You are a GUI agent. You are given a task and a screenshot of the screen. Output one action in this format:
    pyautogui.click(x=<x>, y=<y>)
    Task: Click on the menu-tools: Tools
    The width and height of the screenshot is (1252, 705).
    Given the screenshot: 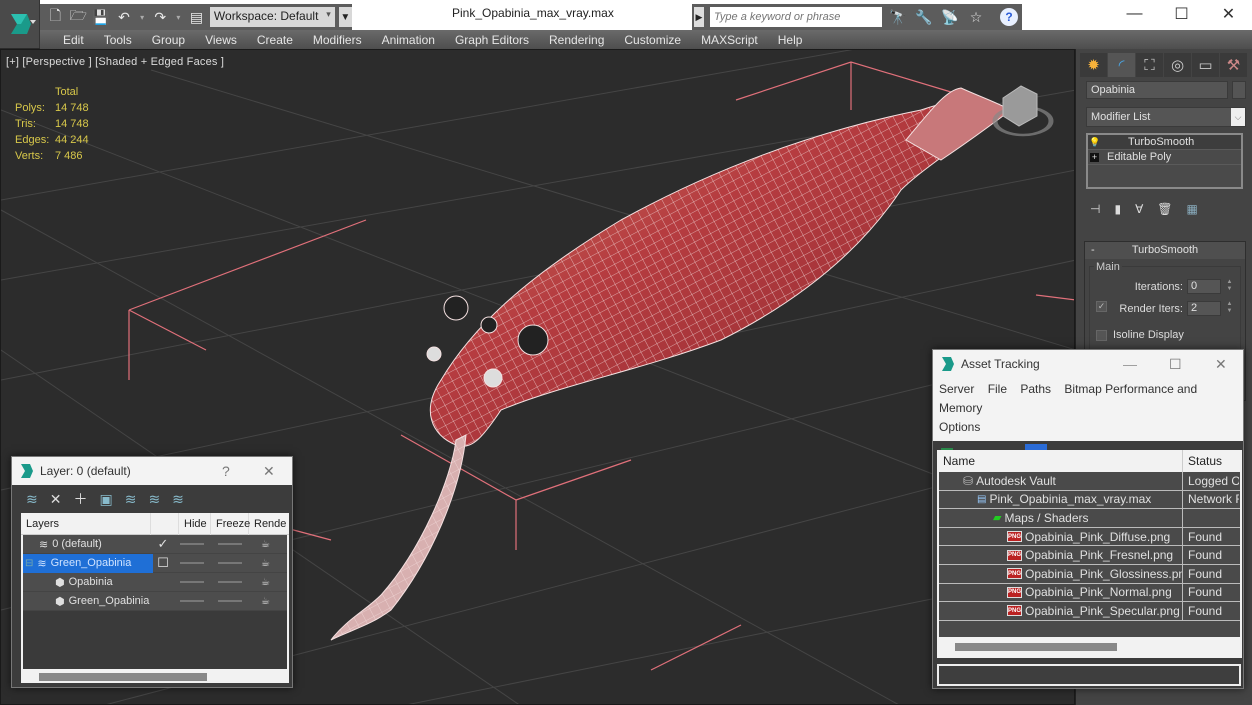 What is the action you would take?
    pyautogui.click(x=118, y=40)
    